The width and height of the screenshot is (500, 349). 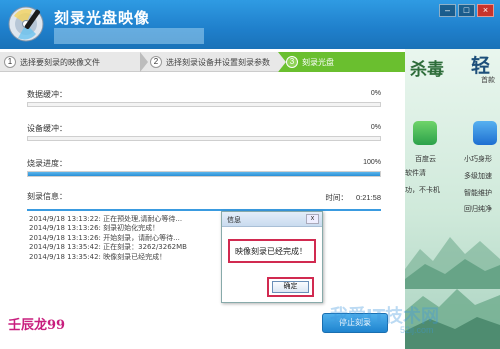 What do you see at coordinates (368, 197) in the screenshot?
I see `time-value: 0:21:58` at bounding box center [368, 197].